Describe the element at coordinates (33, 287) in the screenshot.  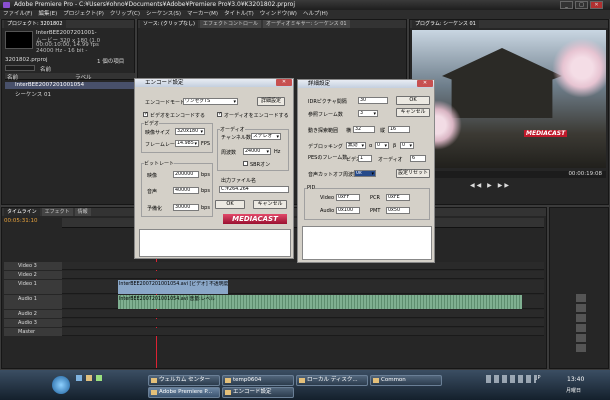
I see `track-header-video-1: Video 1` at that location.